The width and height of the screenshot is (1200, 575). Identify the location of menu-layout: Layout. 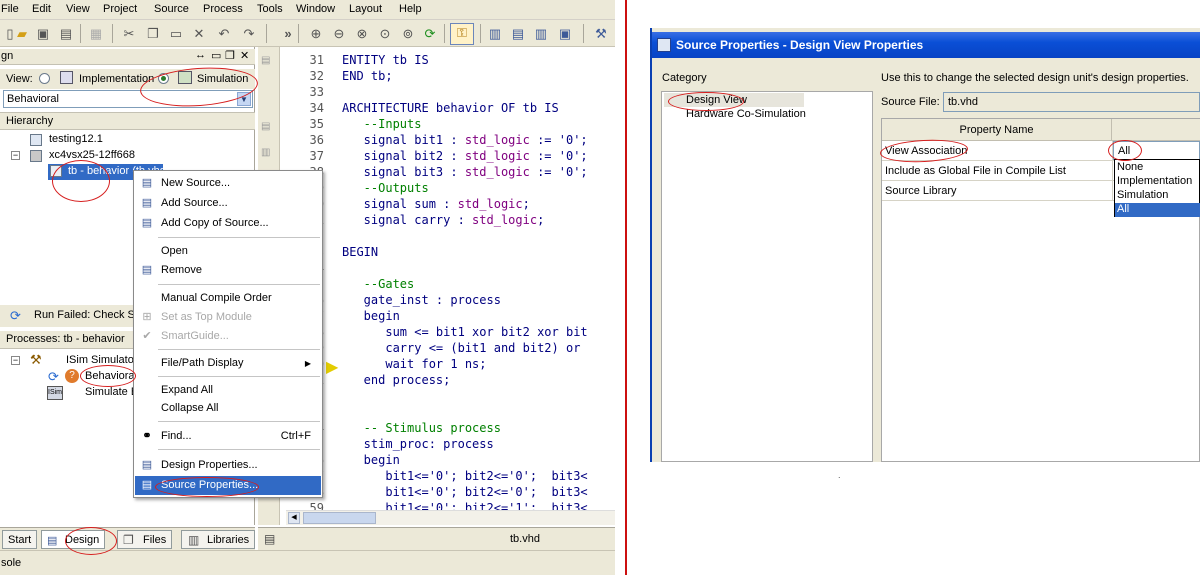
(365, 9).